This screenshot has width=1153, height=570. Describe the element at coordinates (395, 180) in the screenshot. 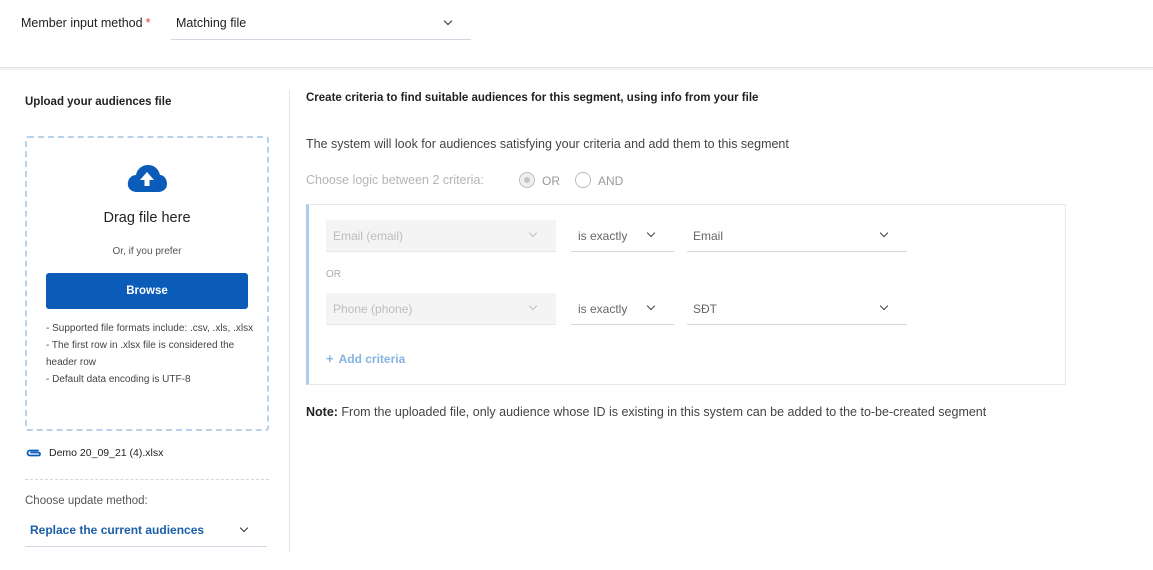

I see `logic-label: Choose logic between 2 criteria:` at that location.